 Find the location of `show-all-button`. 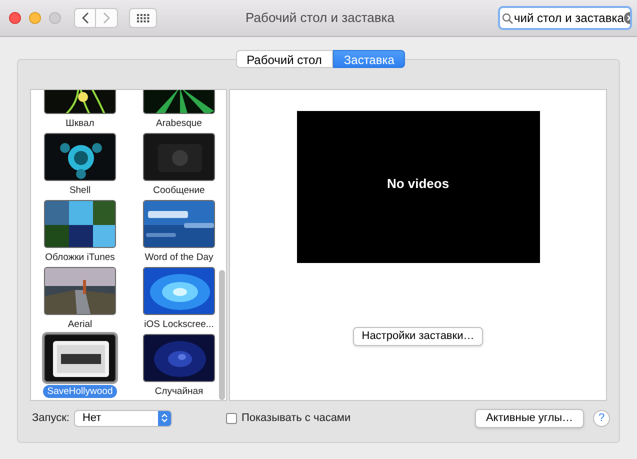

show-all-button is located at coordinates (143, 18).